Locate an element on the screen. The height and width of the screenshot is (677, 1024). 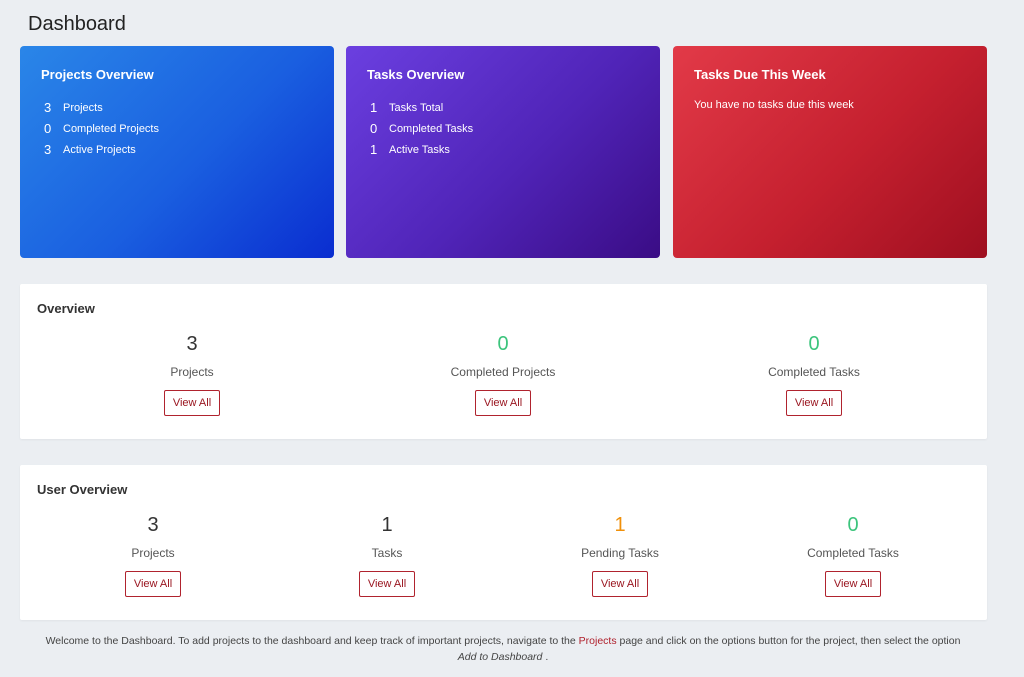
stat-label: Tasks Total is located at coordinates (416, 107).